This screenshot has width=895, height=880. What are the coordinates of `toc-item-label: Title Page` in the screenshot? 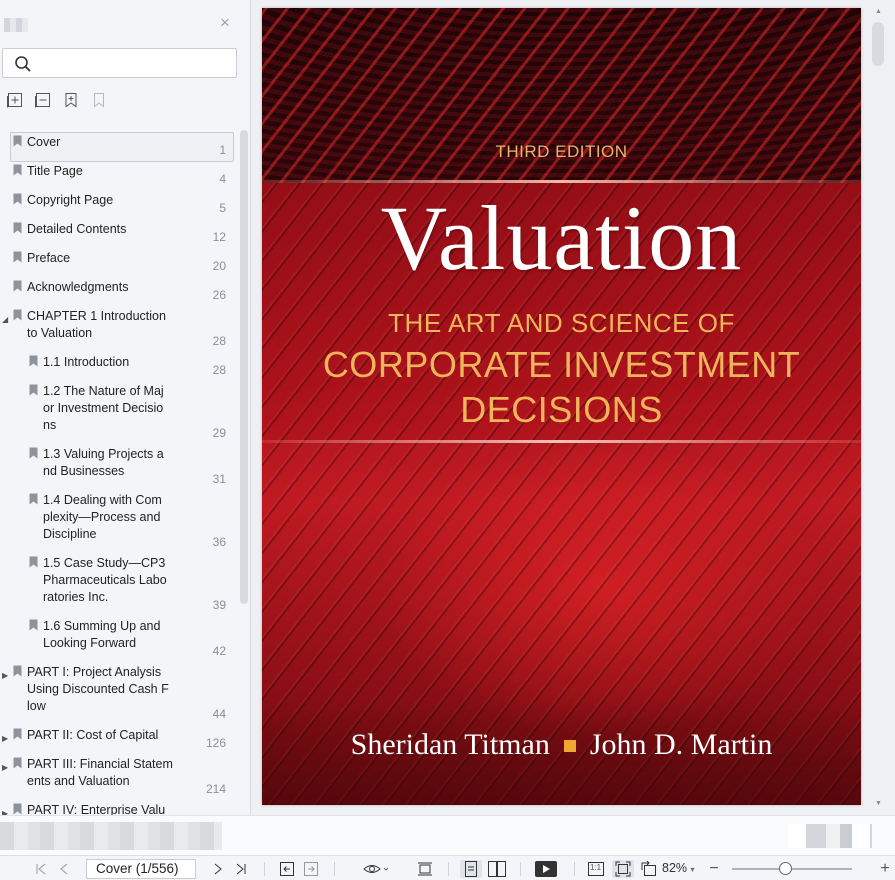 It's located at (55, 171).